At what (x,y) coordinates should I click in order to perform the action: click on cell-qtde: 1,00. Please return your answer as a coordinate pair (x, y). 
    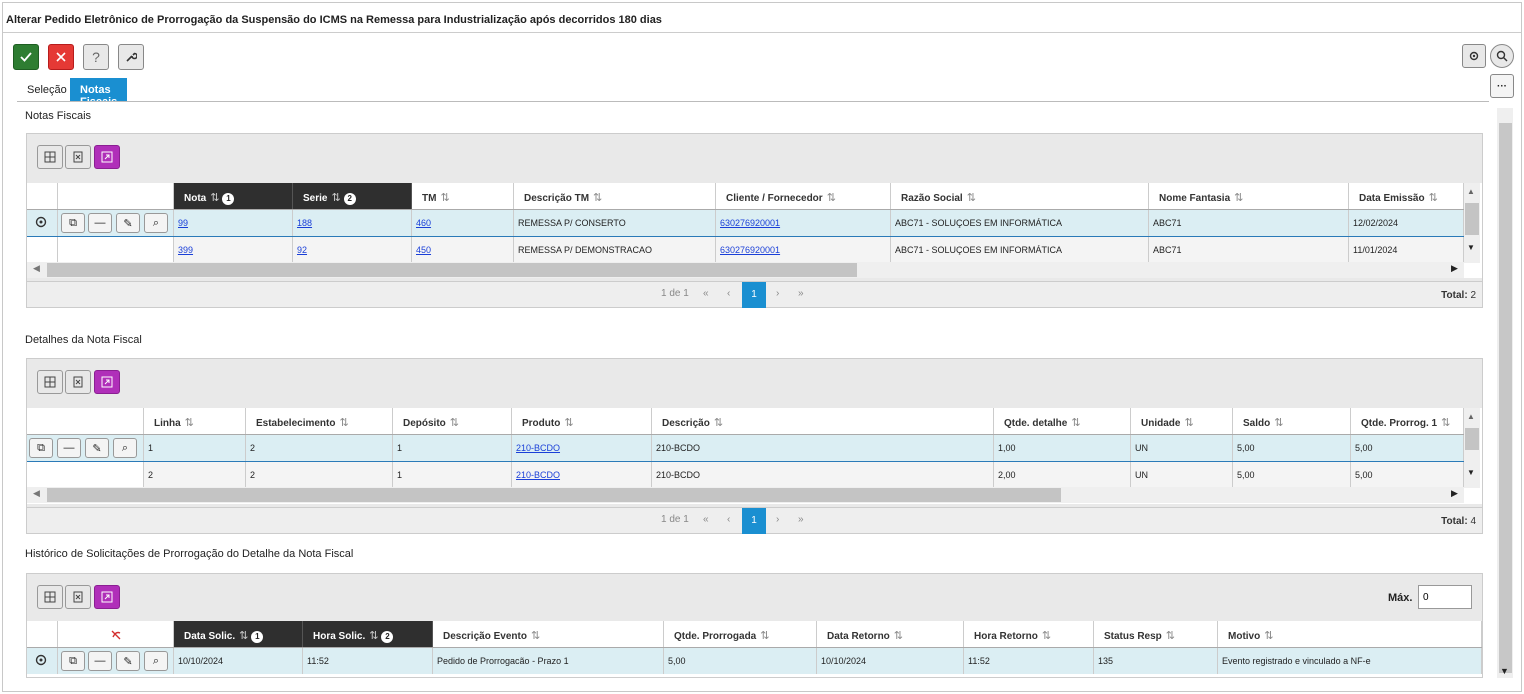
    Looking at the image, I should click on (1062, 448).